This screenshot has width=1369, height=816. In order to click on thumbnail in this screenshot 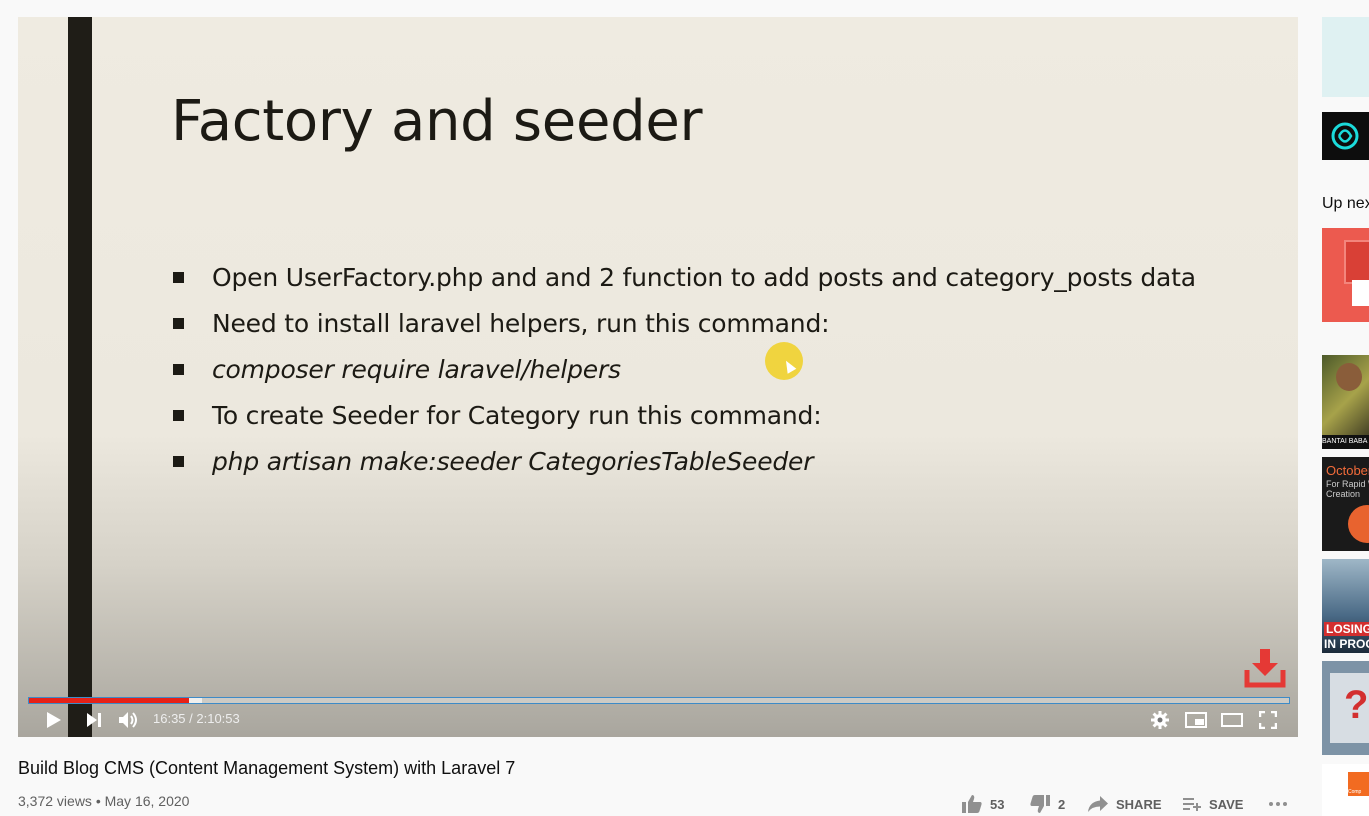, I will do `click(1345, 275)`.